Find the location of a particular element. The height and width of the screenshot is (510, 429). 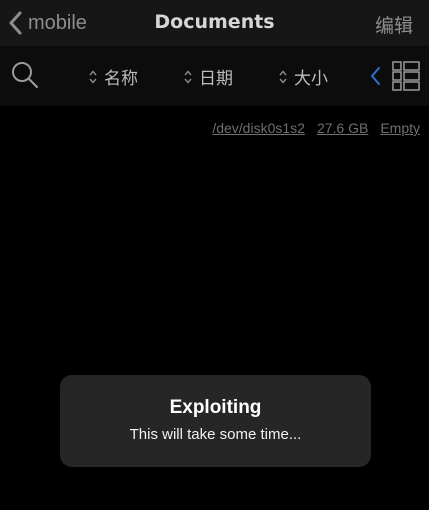

sort-size-label: 大小 is located at coordinates (311, 79).